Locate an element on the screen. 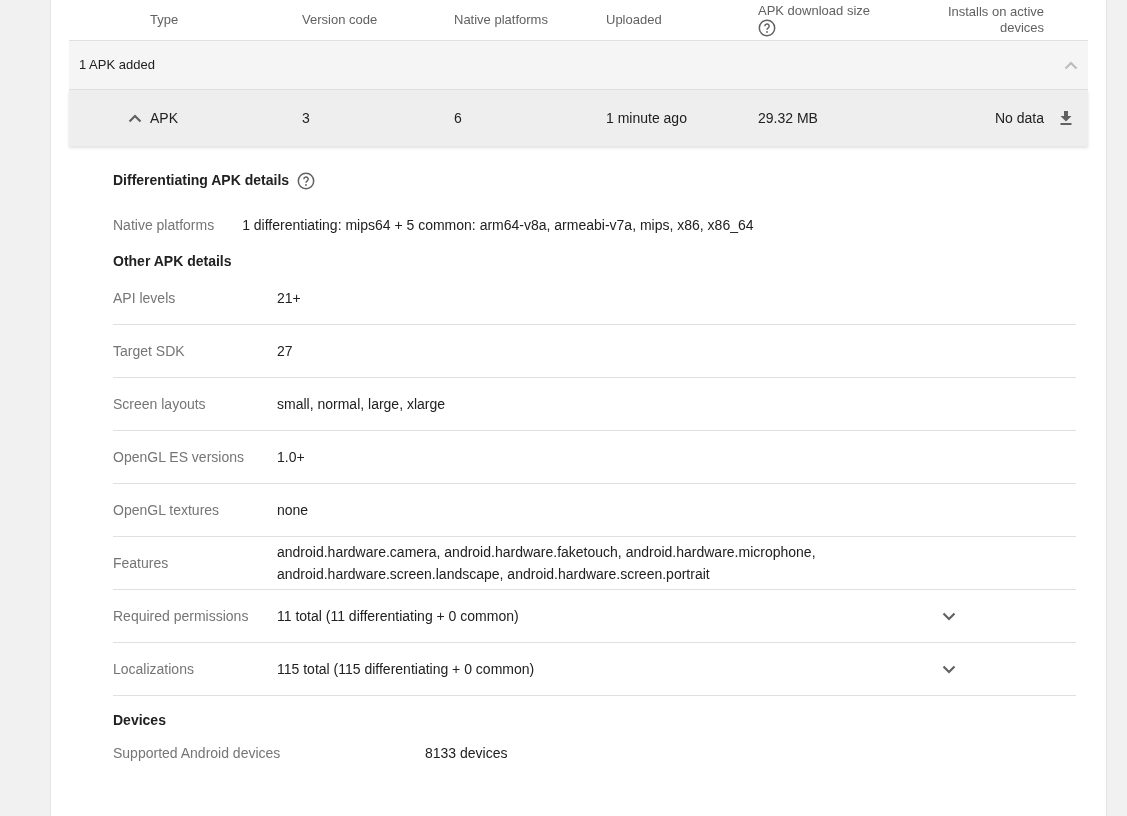 The height and width of the screenshot is (816, 1127). detail-label: API levels is located at coordinates (145, 298).